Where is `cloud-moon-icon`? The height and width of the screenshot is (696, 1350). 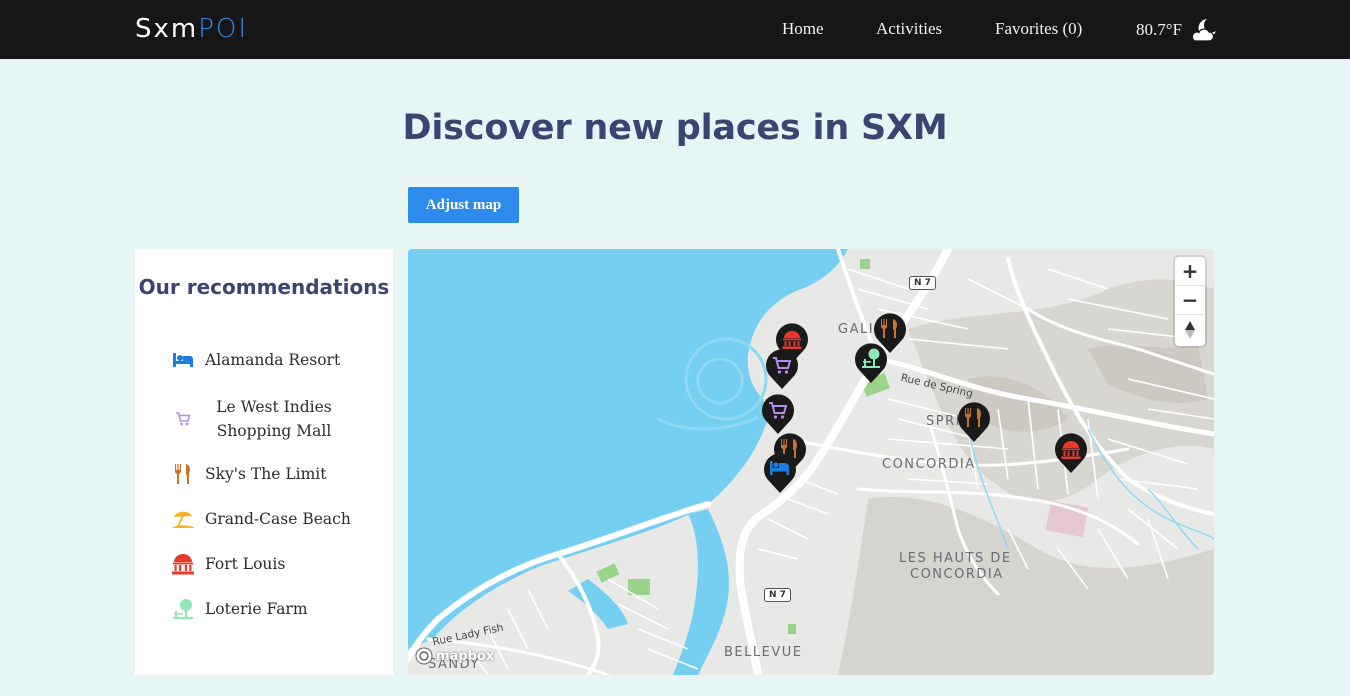 cloud-moon-icon is located at coordinates (1204, 30).